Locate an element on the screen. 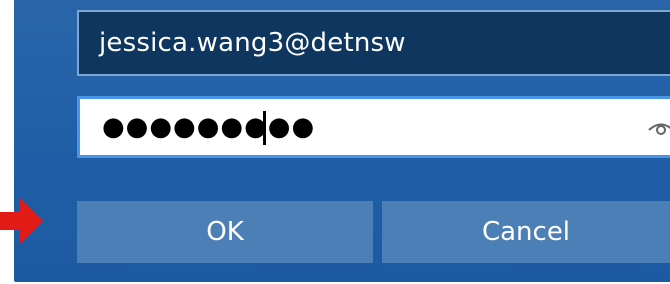  cancel-button-label: Cancel is located at coordinates (526, 232).